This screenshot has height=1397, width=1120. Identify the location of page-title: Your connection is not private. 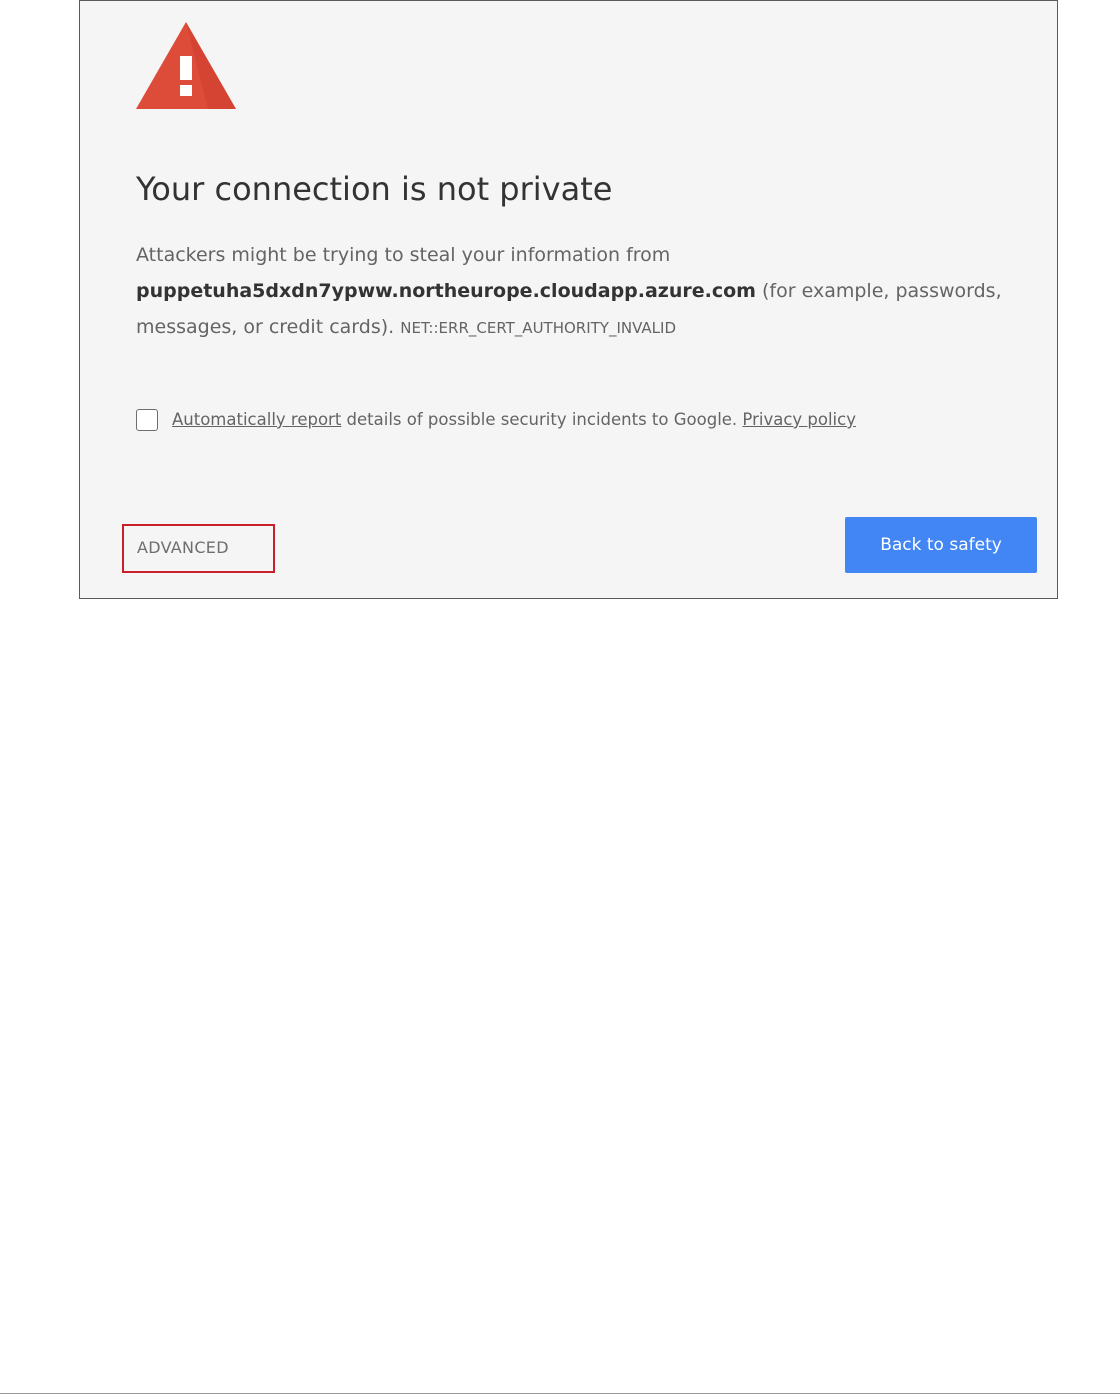
(374, 189).